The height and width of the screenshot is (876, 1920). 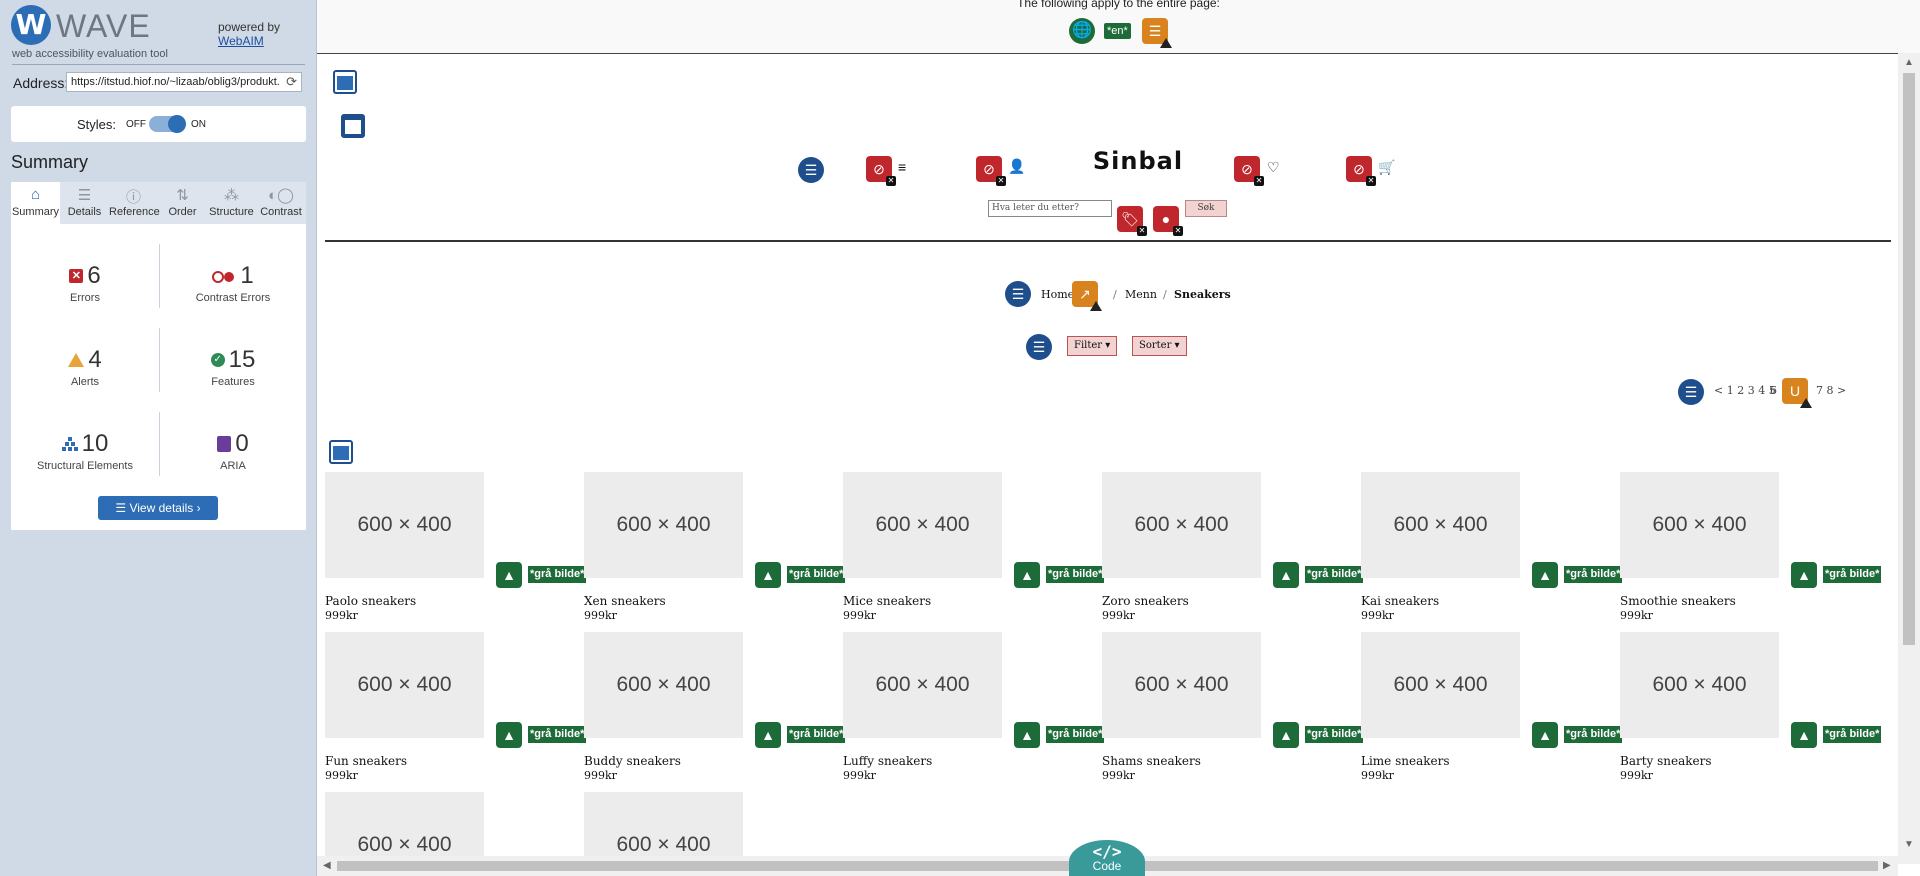 I want to click on aria-stat: 0 ARIA, so click(x=233, y=451).